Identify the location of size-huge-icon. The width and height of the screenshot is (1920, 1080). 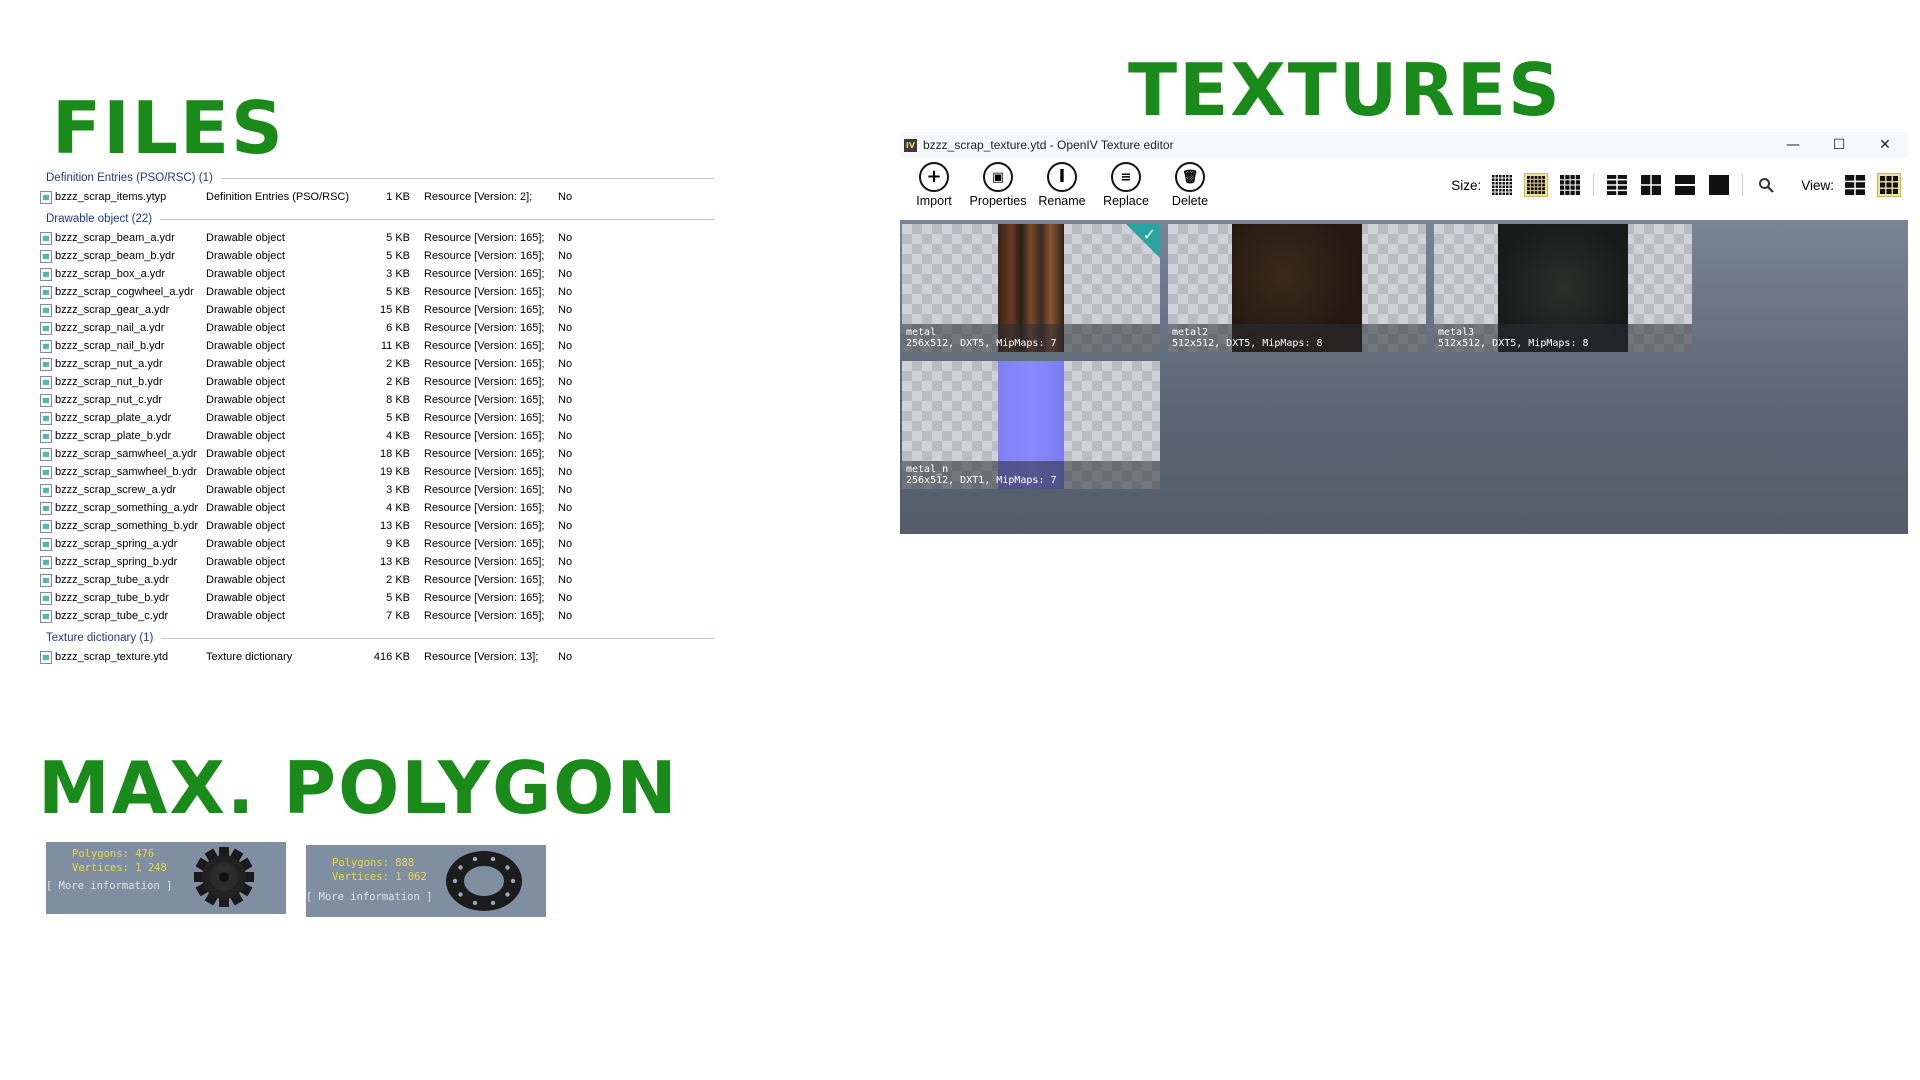
(1719, 185).